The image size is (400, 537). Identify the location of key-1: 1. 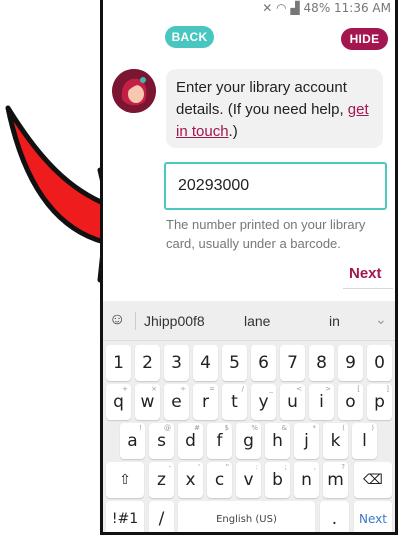
(118, 363).